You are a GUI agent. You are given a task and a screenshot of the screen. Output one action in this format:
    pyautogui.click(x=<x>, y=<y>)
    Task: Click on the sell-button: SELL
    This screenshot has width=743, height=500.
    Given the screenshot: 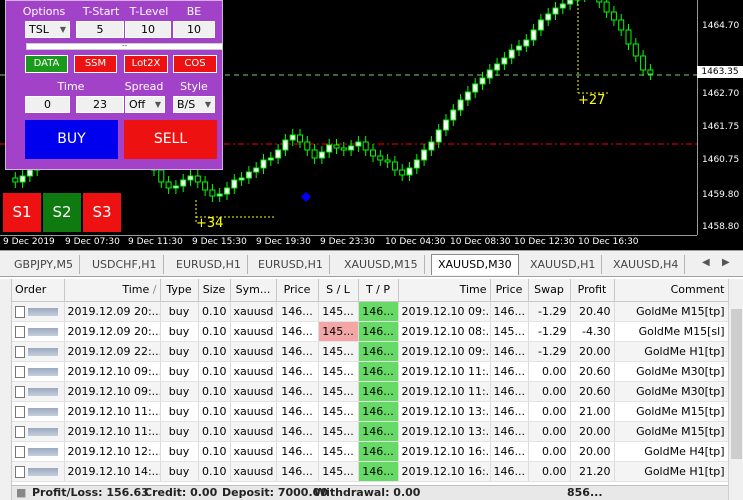 What is the action you would take?
    pyautogui.click(x=170, y=139)
    